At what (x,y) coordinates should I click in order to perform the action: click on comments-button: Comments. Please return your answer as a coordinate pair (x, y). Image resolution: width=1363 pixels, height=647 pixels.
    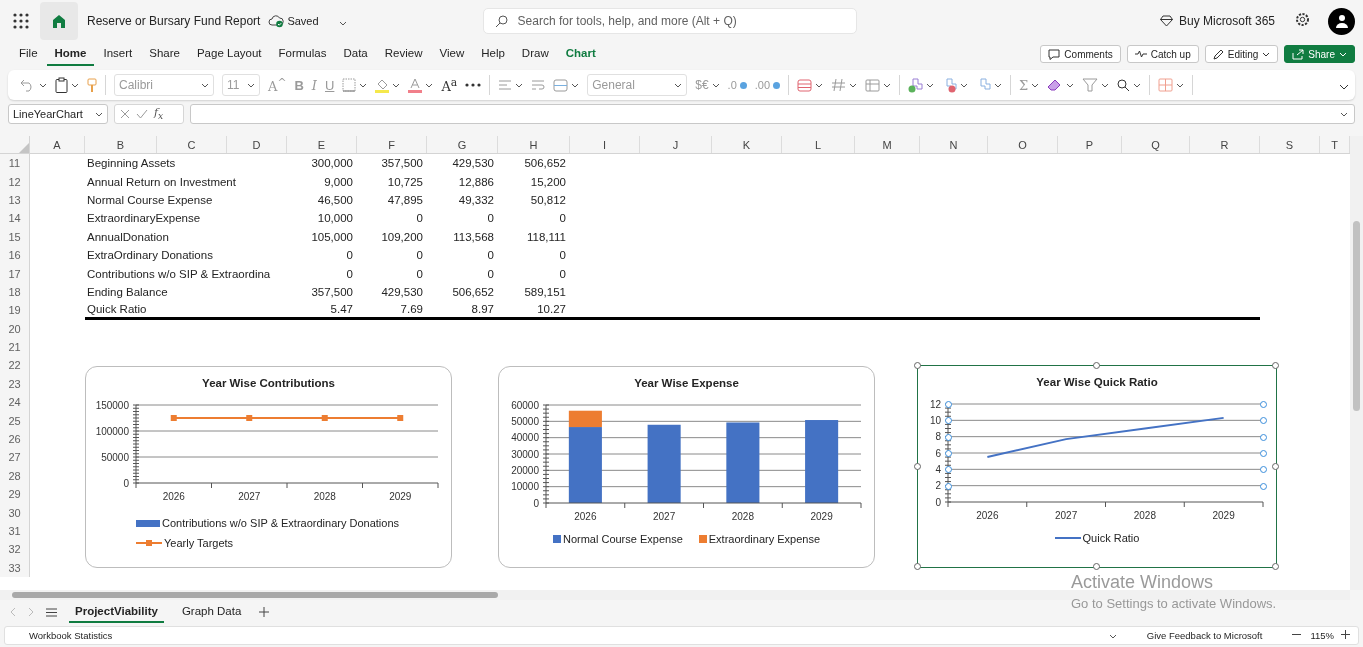
    Looking at the image, I should click on (1080, 54).